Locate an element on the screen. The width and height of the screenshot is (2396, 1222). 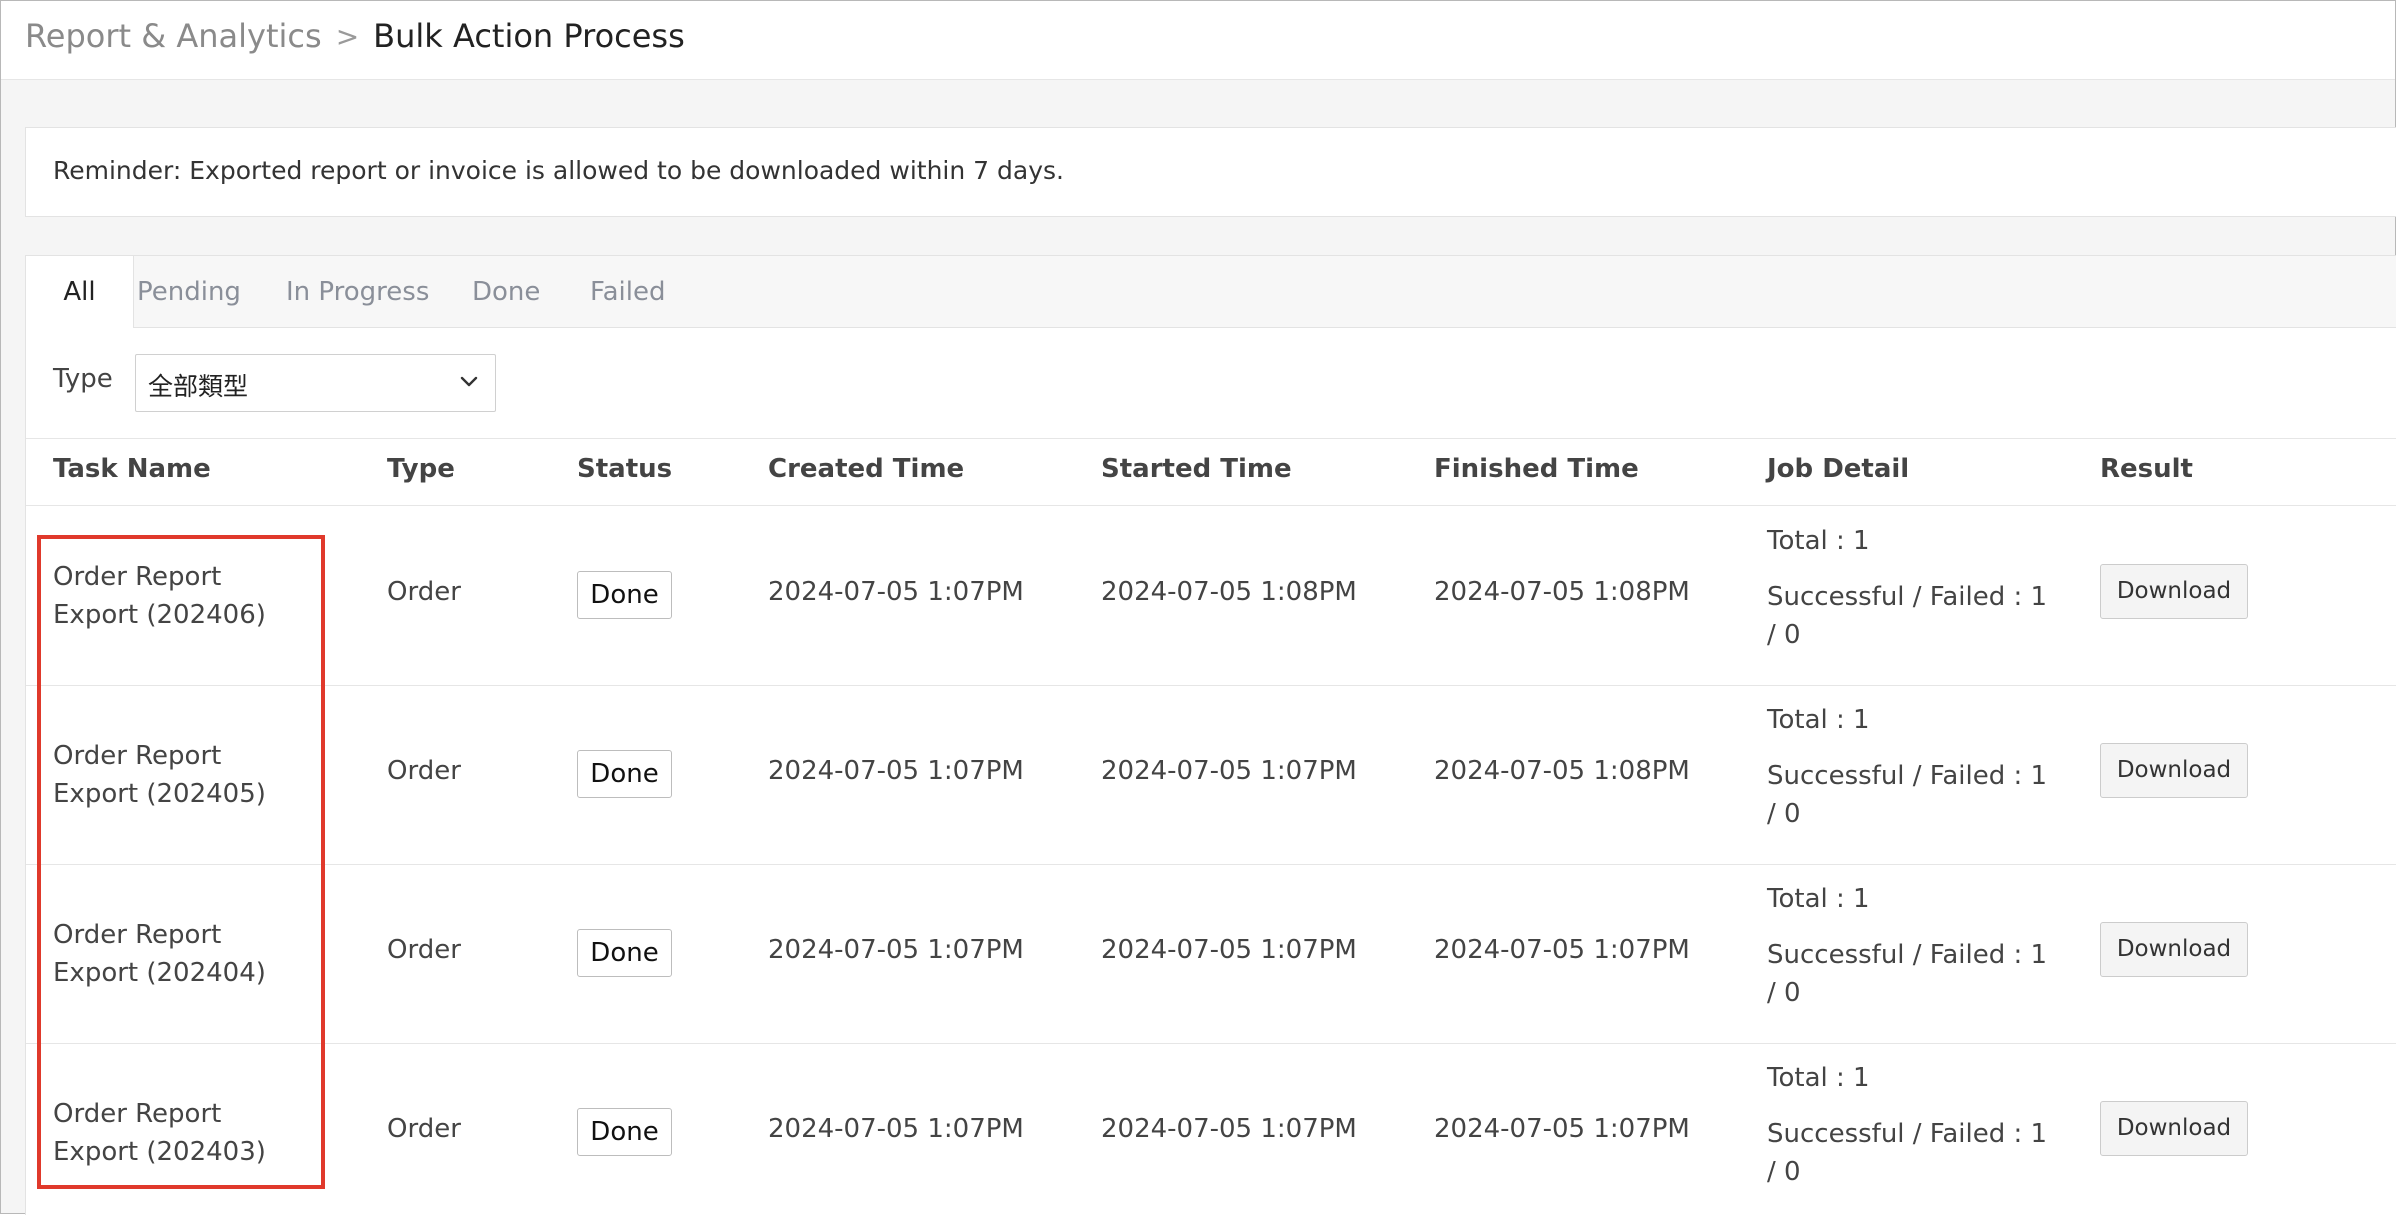
tab-pending: Pending is located at coordinates (189, 292).